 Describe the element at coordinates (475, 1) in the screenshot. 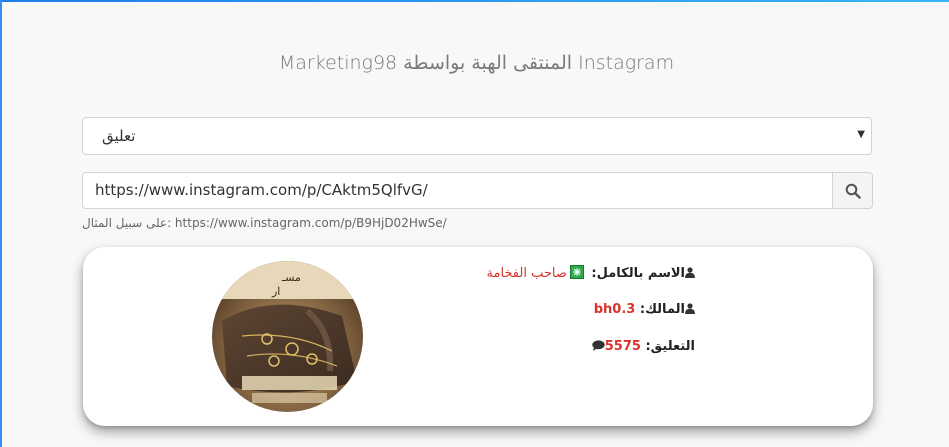

I see `top-accent-bar` at that location.